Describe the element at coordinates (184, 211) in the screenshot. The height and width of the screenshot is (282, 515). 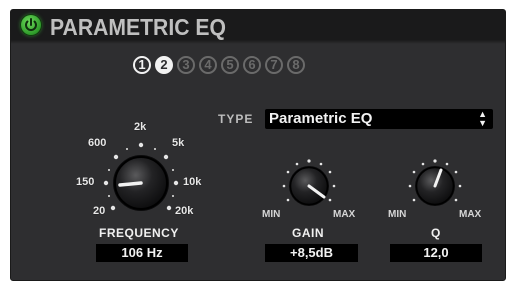
I see `freq-label-20k: 20k` at that location.